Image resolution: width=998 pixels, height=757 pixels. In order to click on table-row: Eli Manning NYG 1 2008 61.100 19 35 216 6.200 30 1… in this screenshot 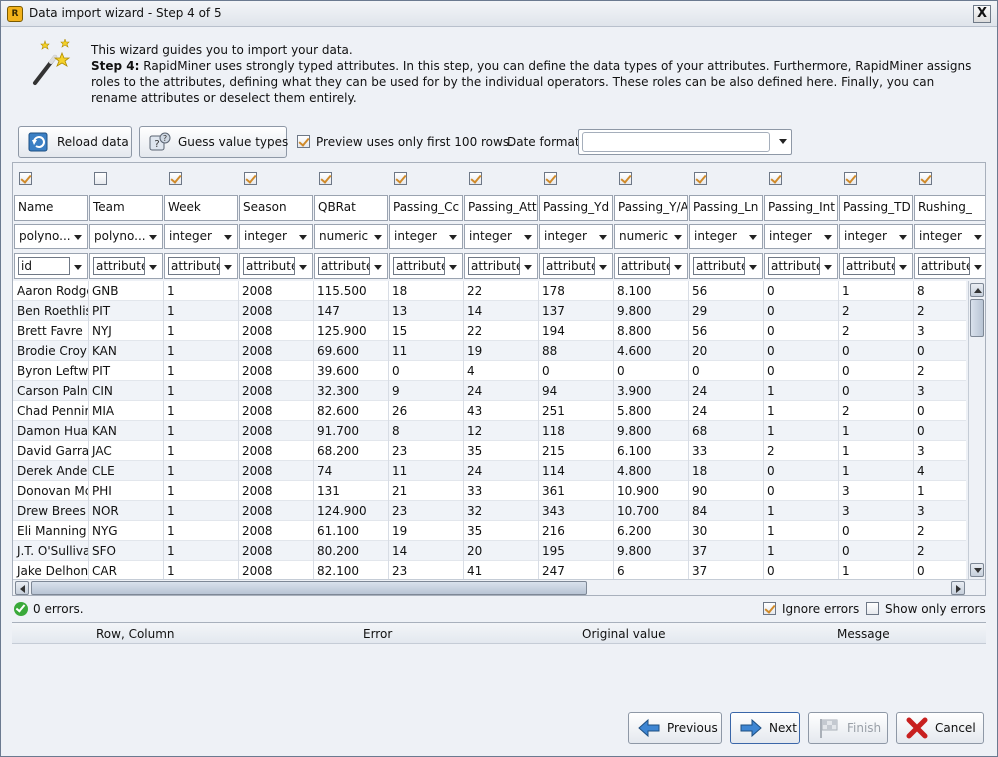, I will do `click(489, 531)`.